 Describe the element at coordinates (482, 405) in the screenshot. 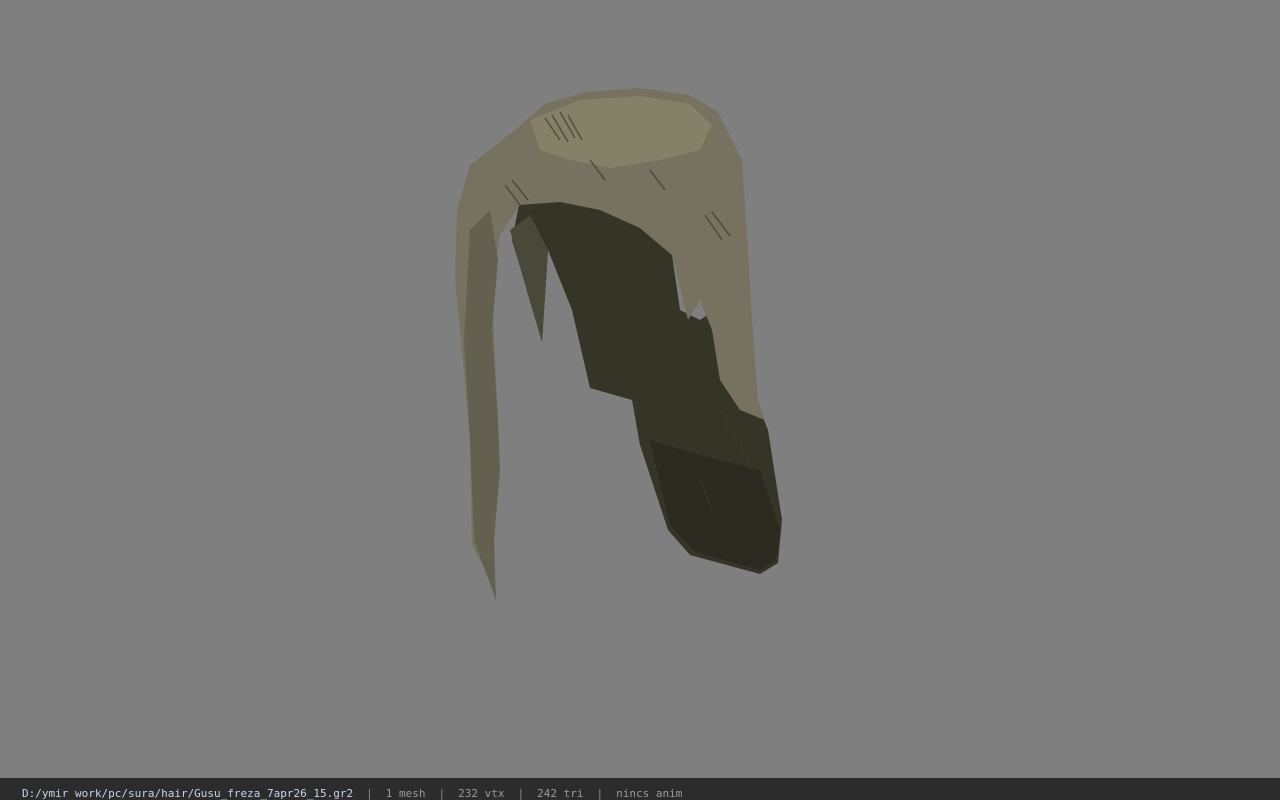

I see `hair-left-strand-shade` at that location.